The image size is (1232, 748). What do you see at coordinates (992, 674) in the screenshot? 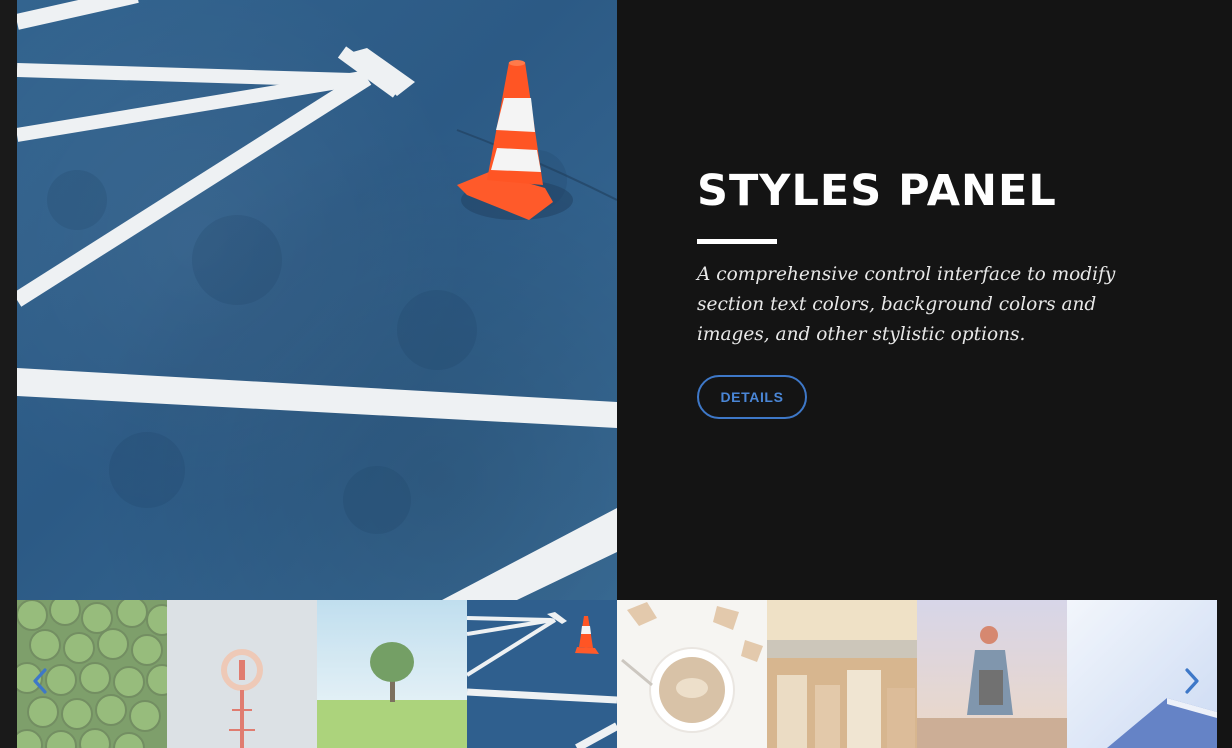
I see `thumbnail-woman-view` at bounding box center [992, 674].